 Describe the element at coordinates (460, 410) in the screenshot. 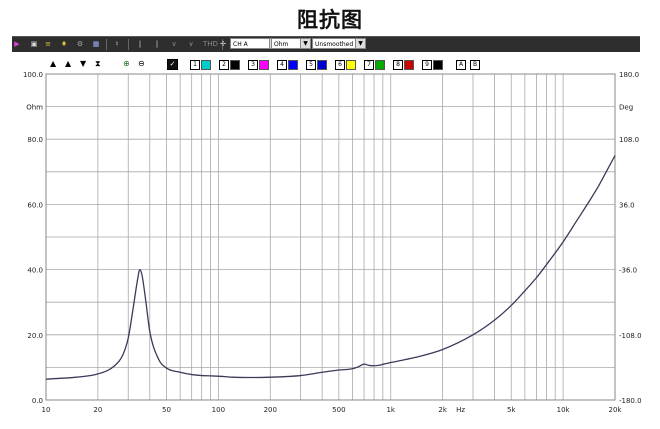

I see `x-axis-unit-label: Hz` at that location.